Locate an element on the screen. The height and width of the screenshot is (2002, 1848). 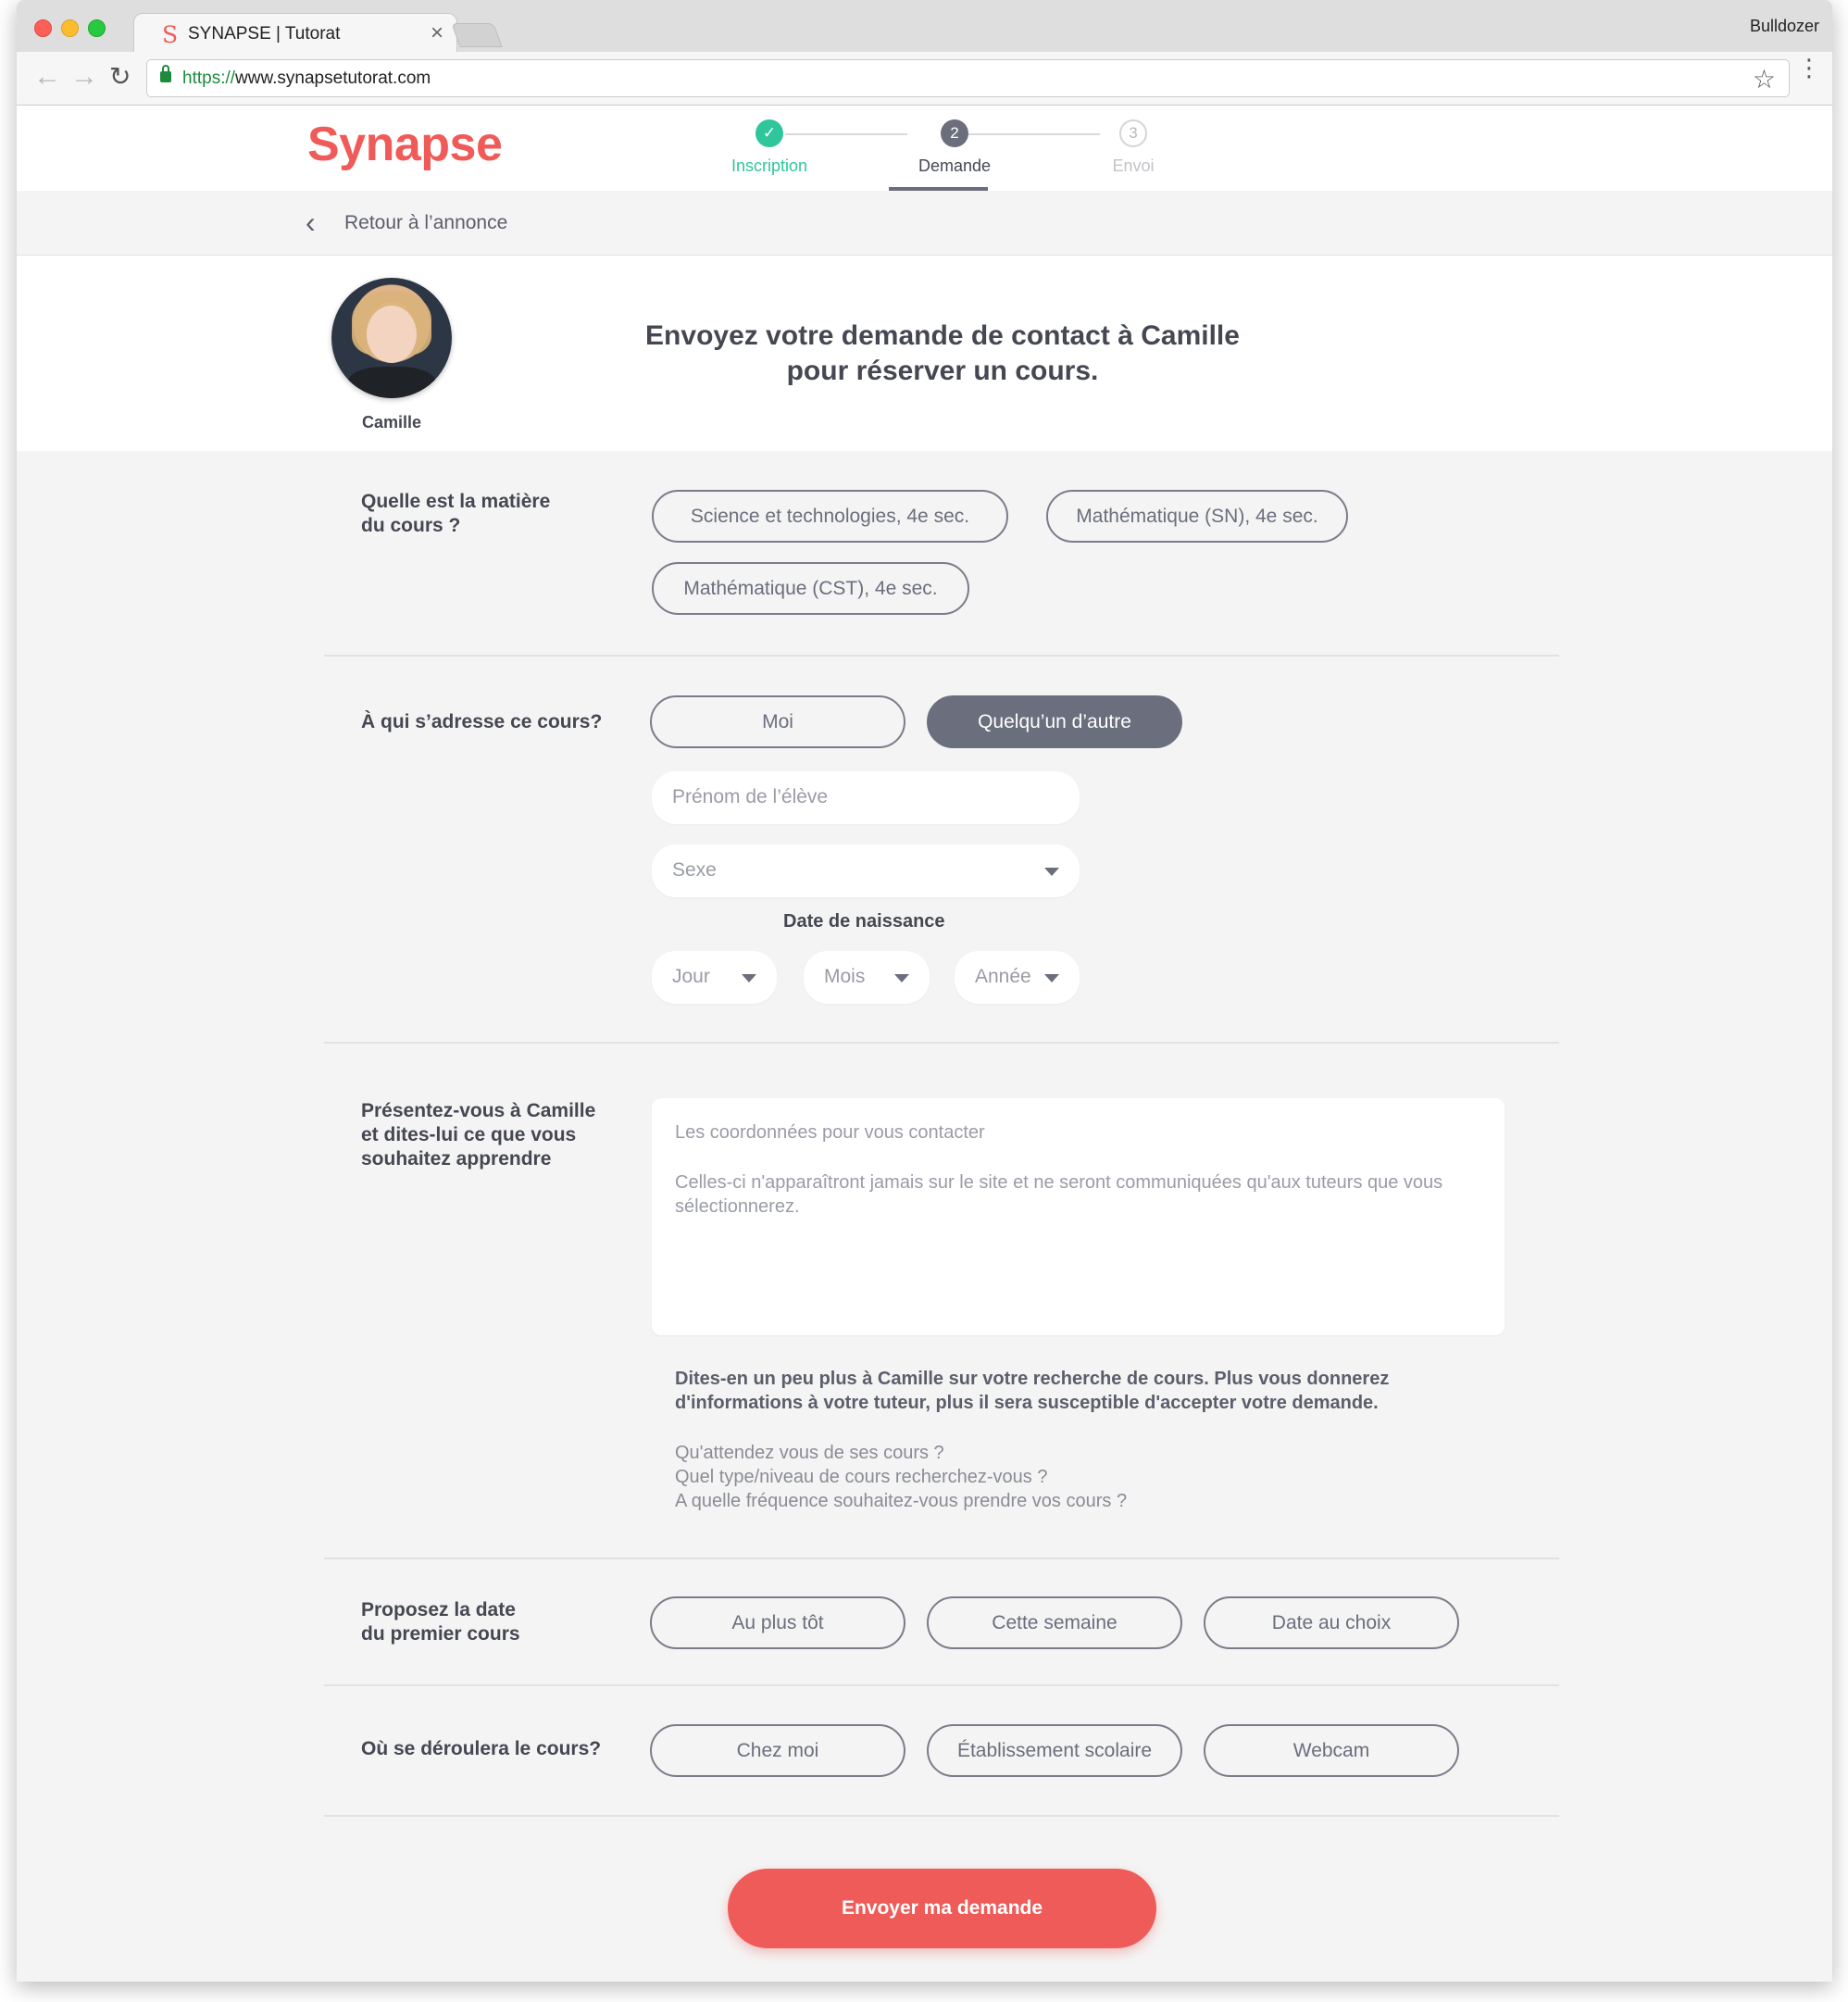
forward-arrow-icon: → is located at coordinates (84, 77).